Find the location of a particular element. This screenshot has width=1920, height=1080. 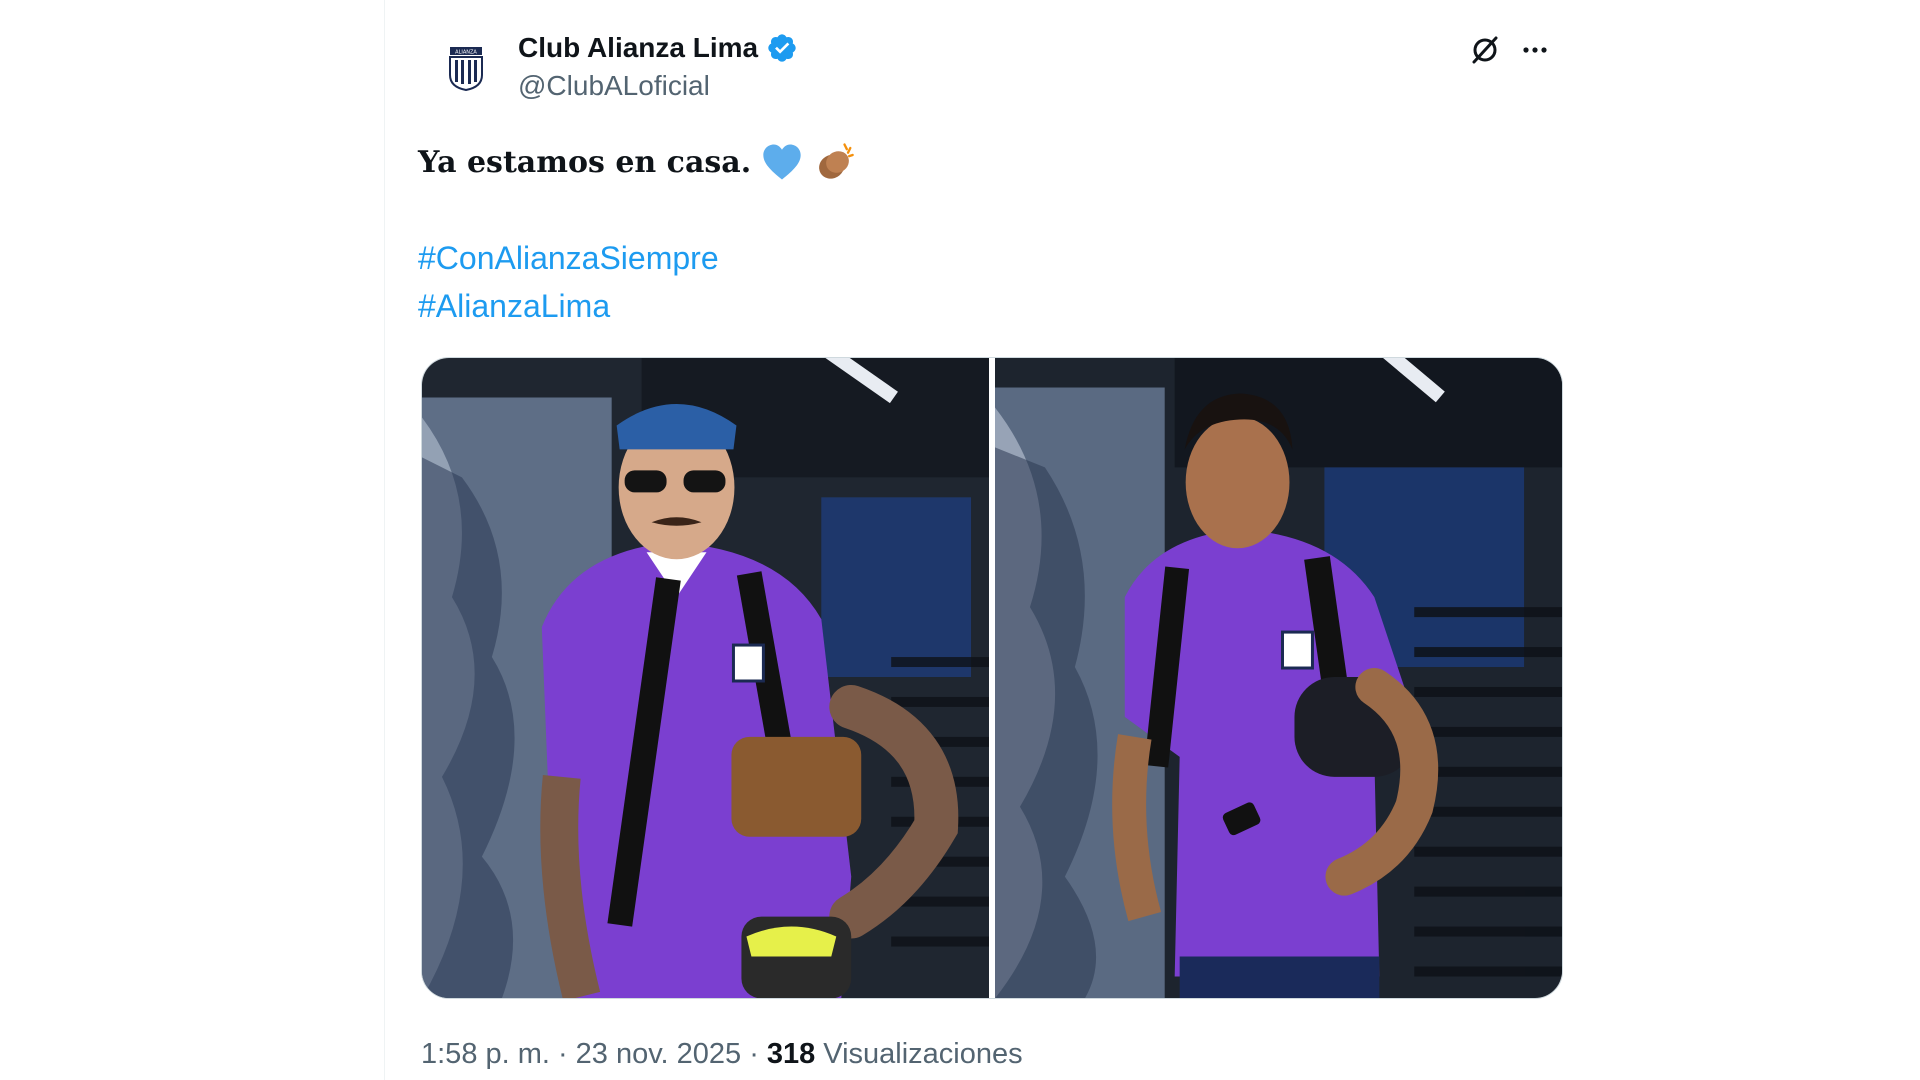

more-dots-icon is located at coordinates (1535, 50).